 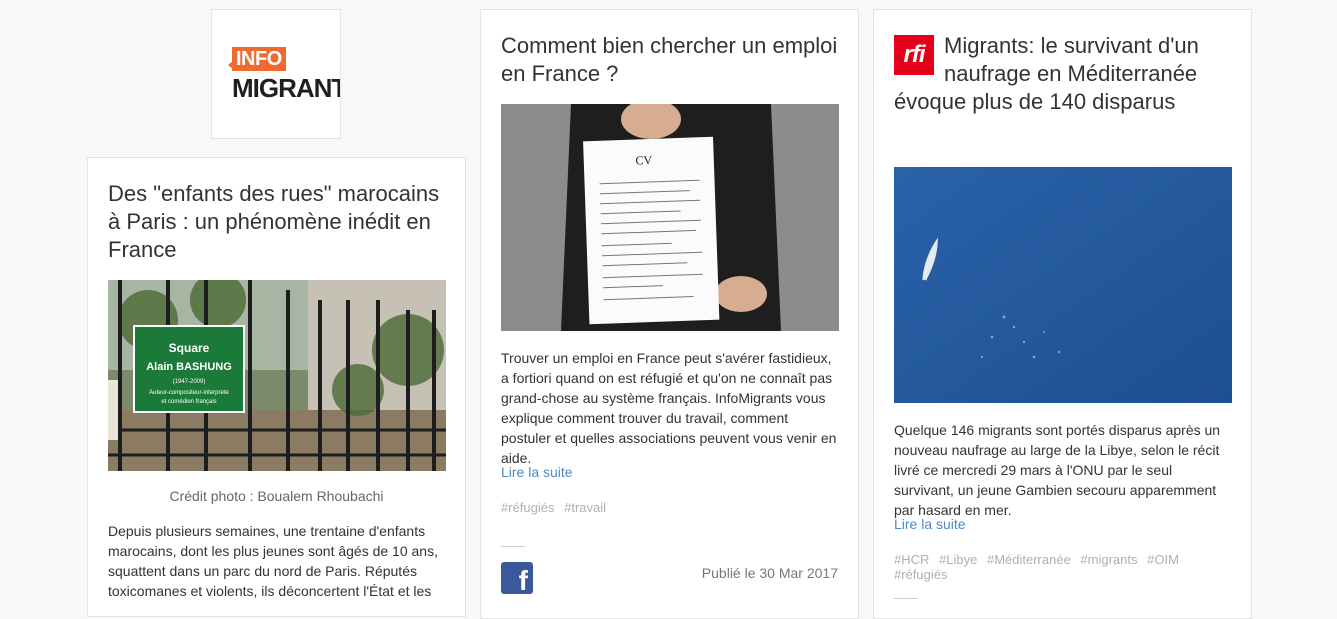 I want to click on article-image: CV, so click(x=670, y=217).